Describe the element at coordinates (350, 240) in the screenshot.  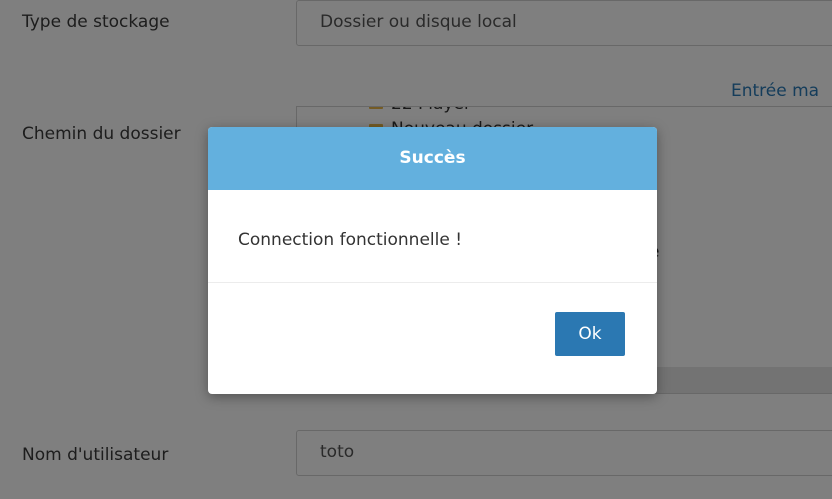
I see `dialog-message: Connection fonctionnelle !` at that location.